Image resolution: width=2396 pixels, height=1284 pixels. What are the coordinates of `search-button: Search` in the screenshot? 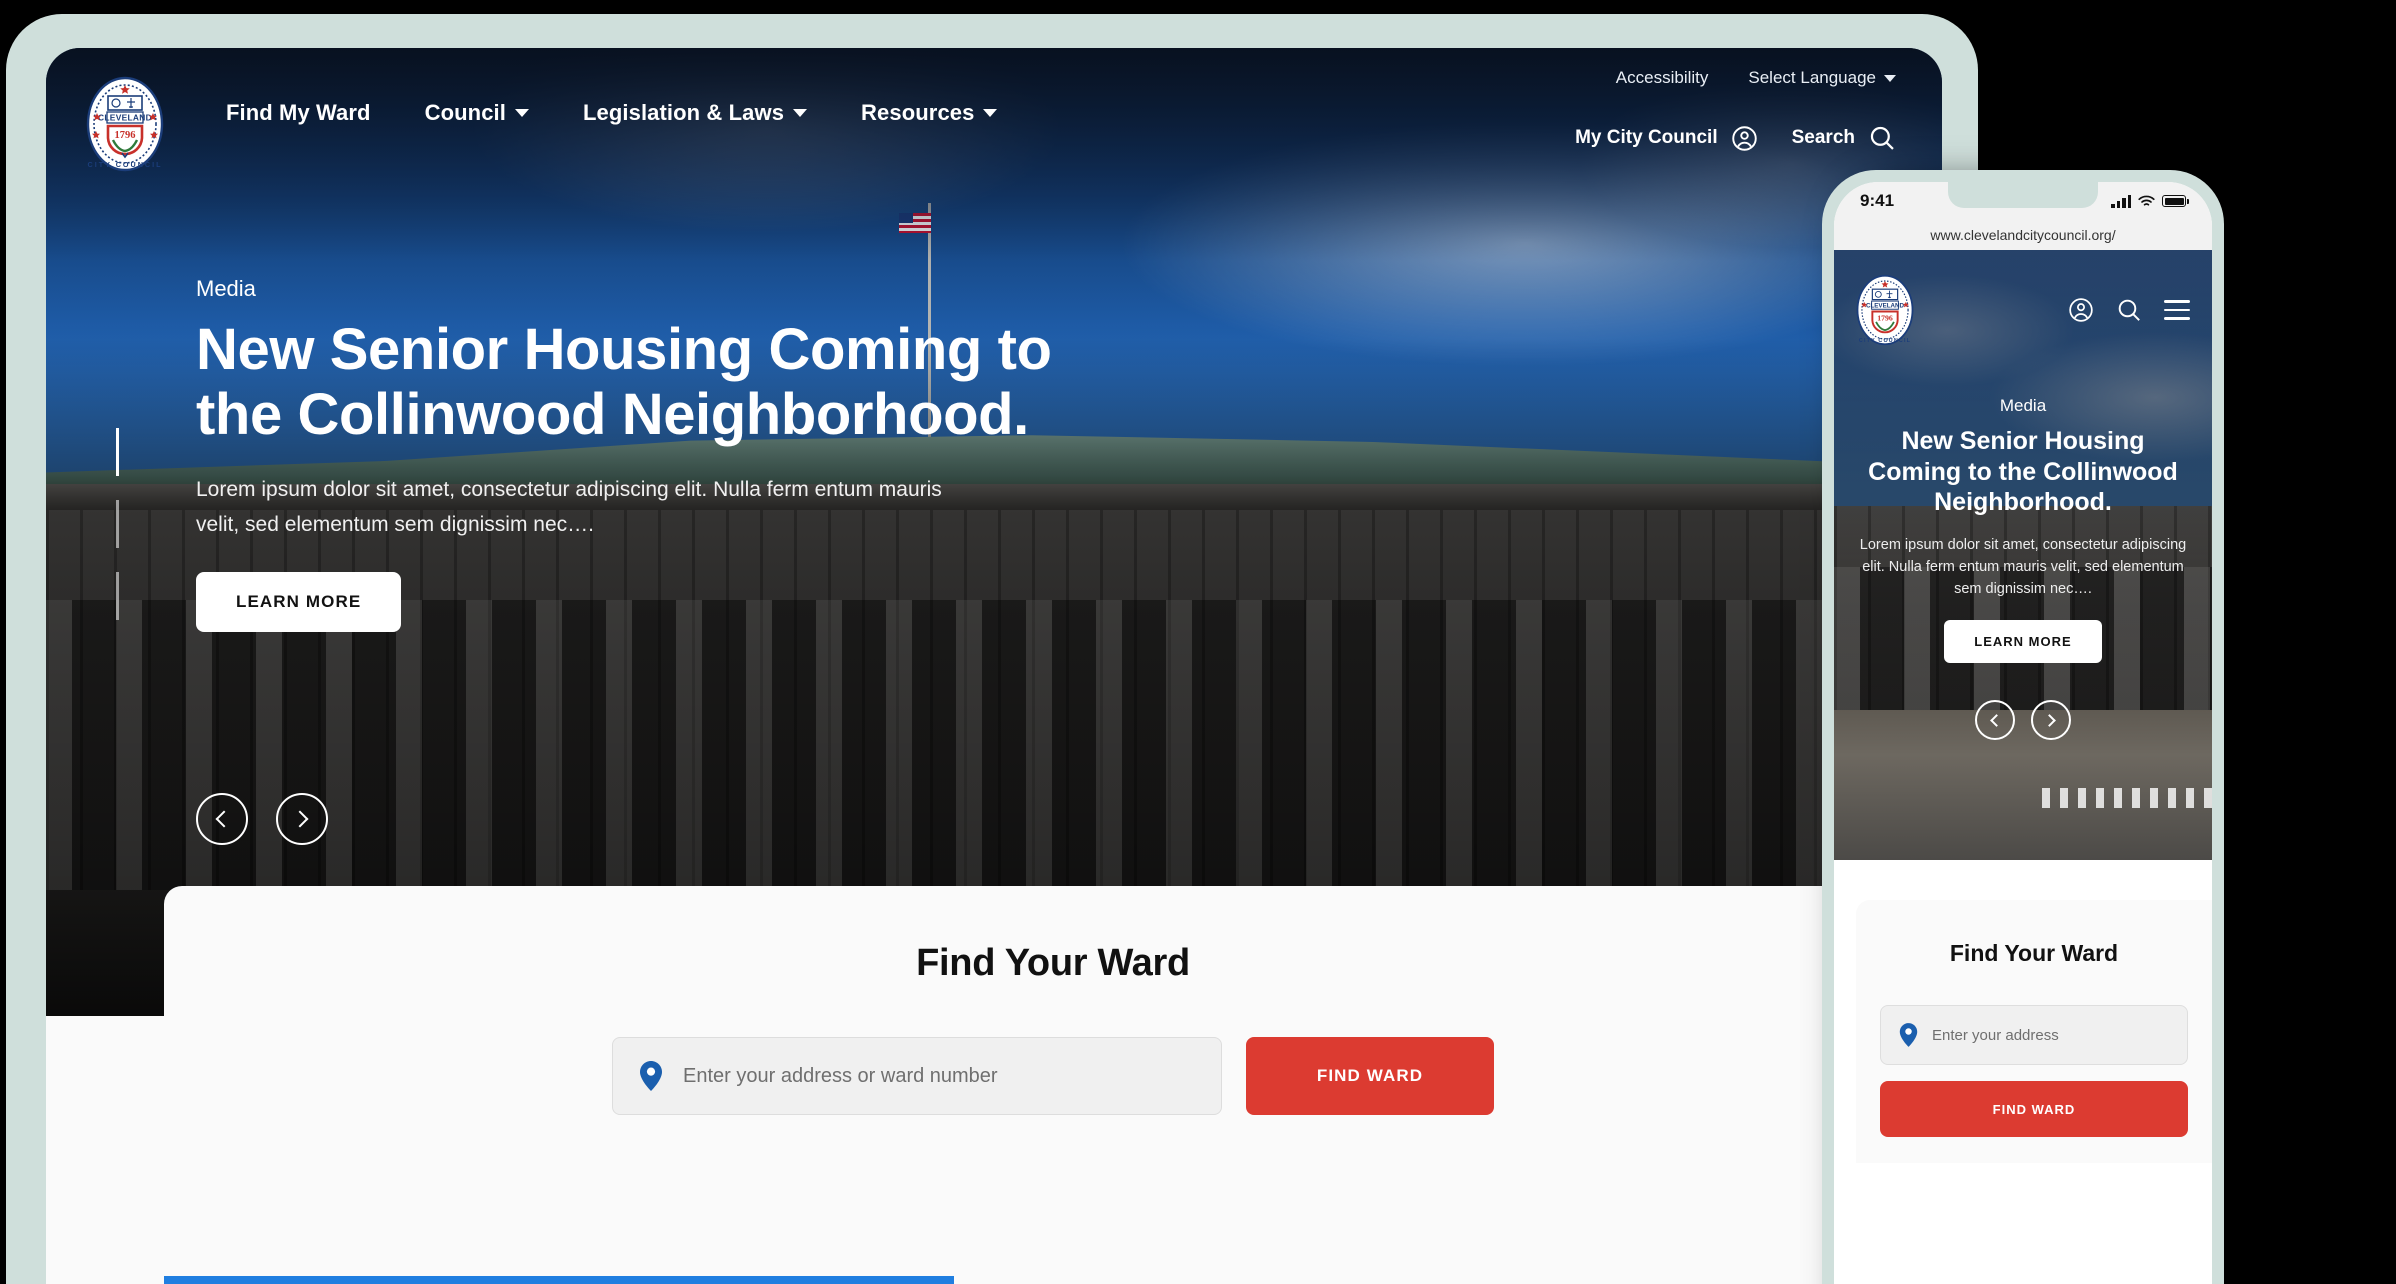 It's located at (1844, 138).